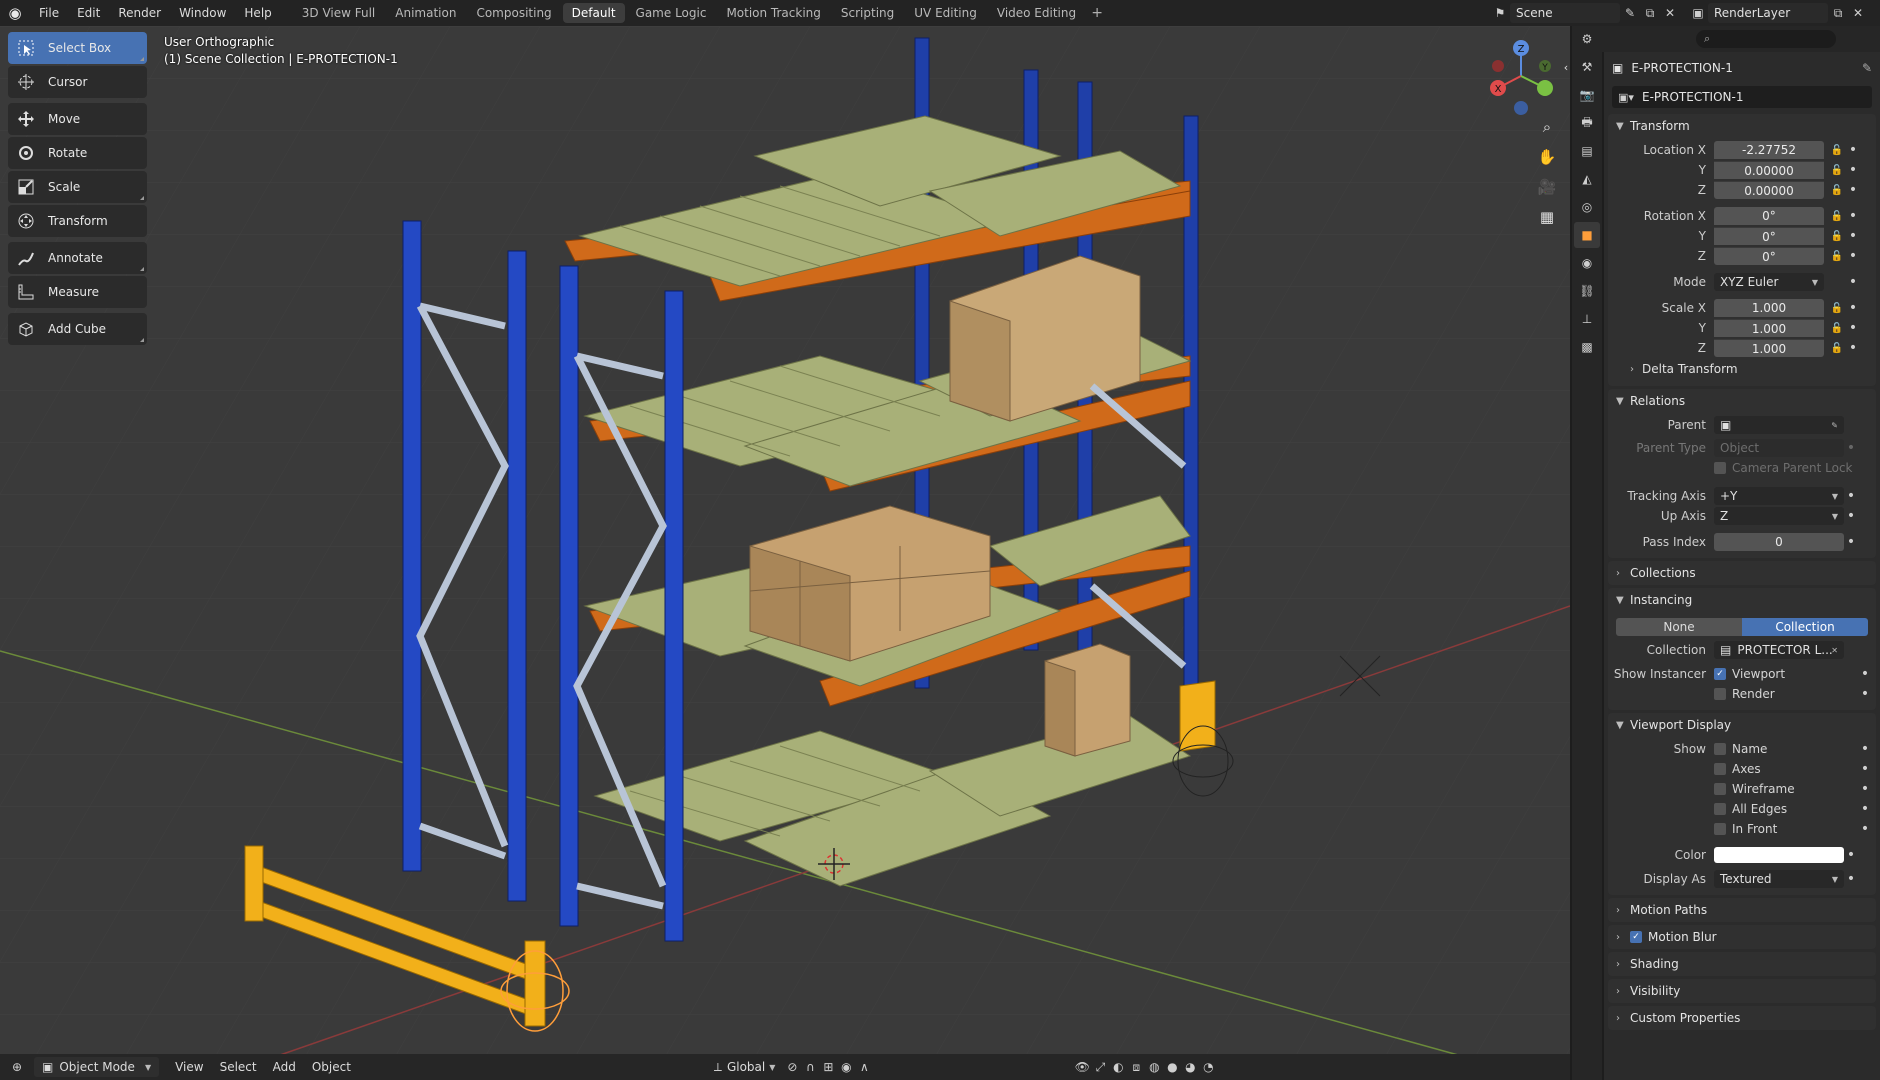  What do you see at coordinates (1769, 282) in the screenshot?
I see `rotation-mode-dropdown: XYZ Euler ▼` at bounding box center [1769, 282].